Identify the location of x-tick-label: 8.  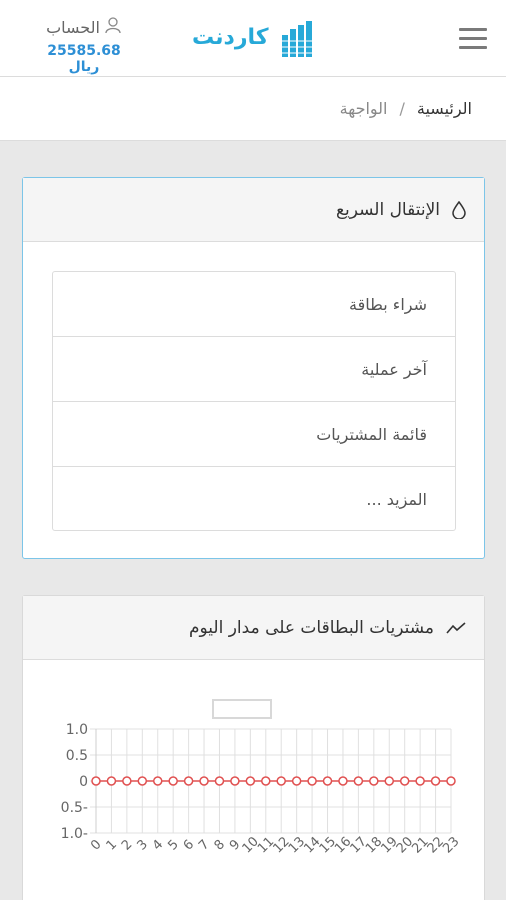
(220, 845).